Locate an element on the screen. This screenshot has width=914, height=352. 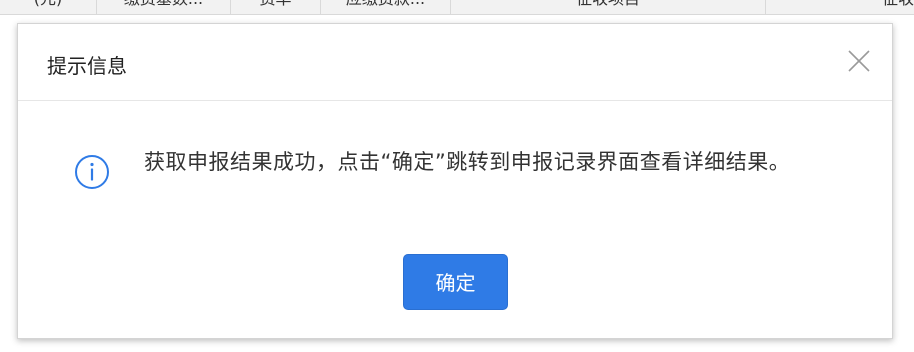
table-header-cell: 费率 is located at coordinates (276, 7).